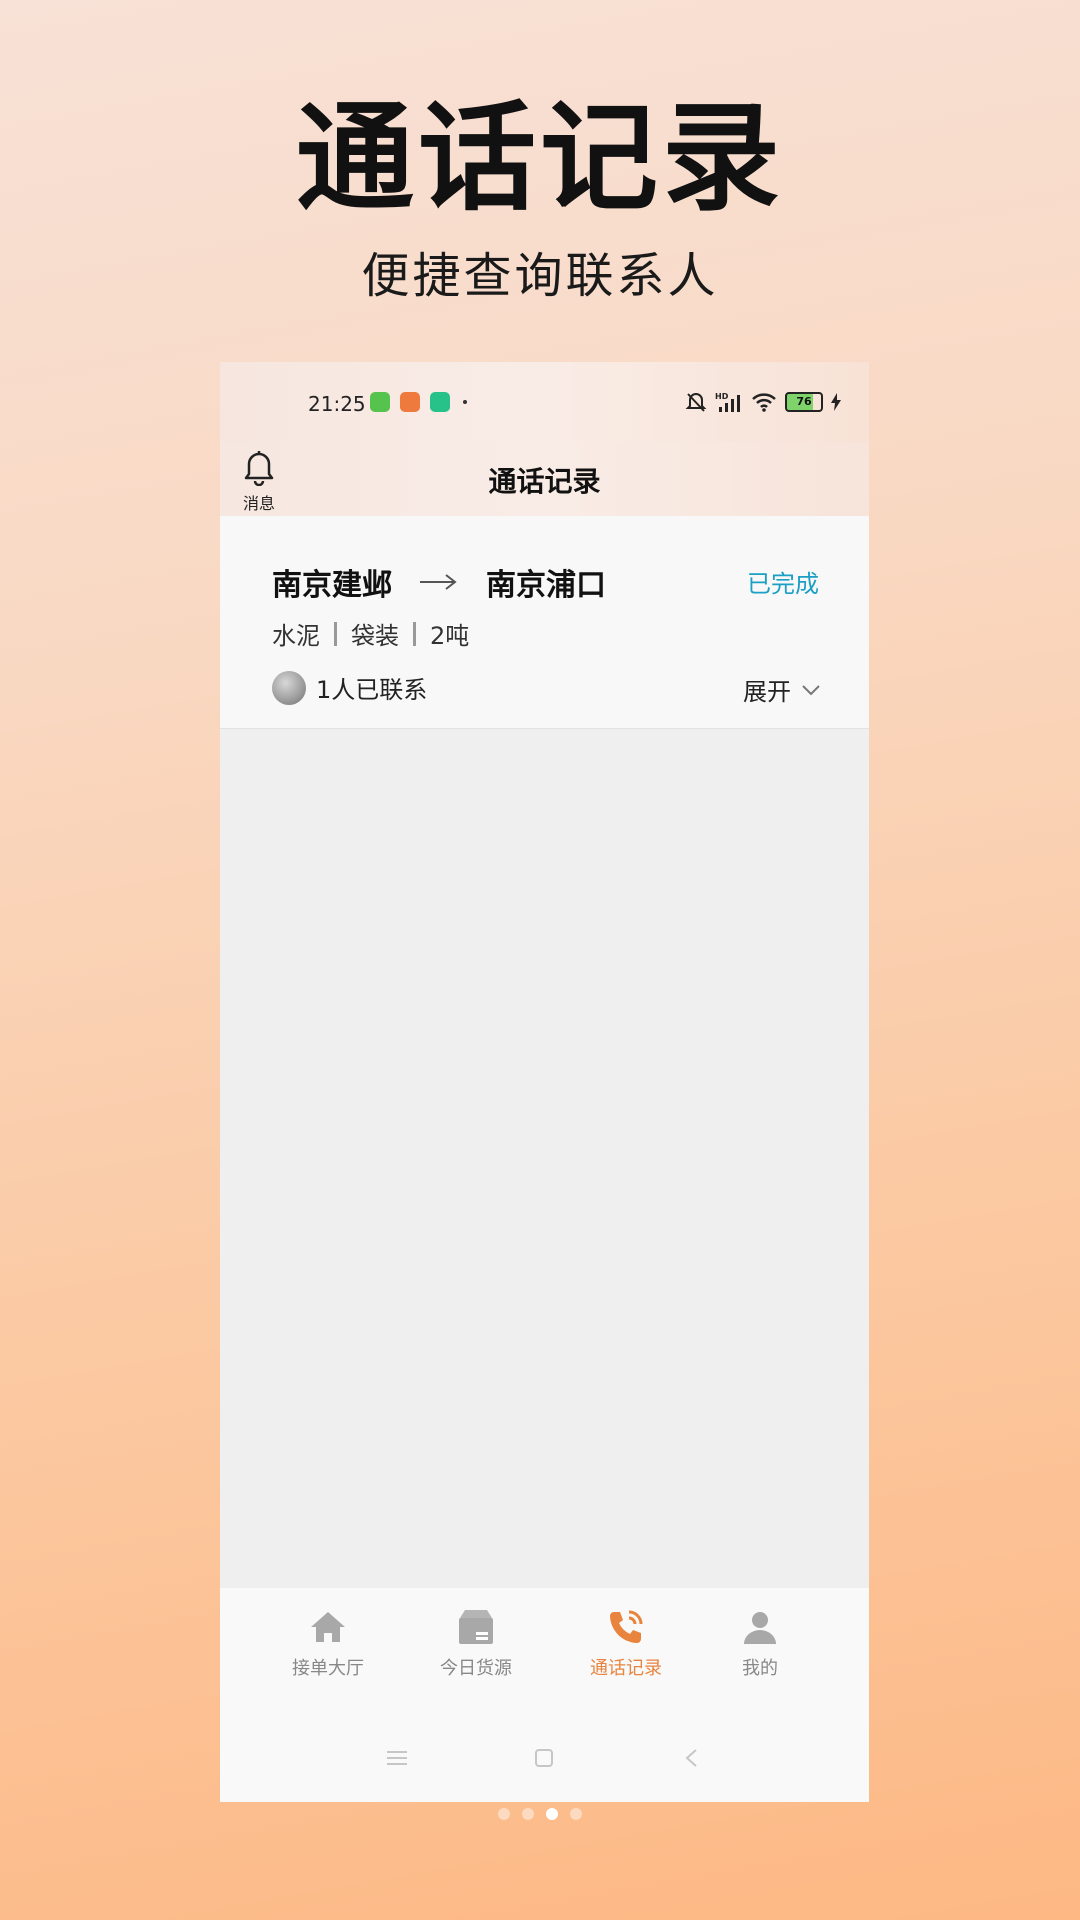 This screenshot has height=1920, width=1080. I want to click on box-icon, so click(476, 1627).